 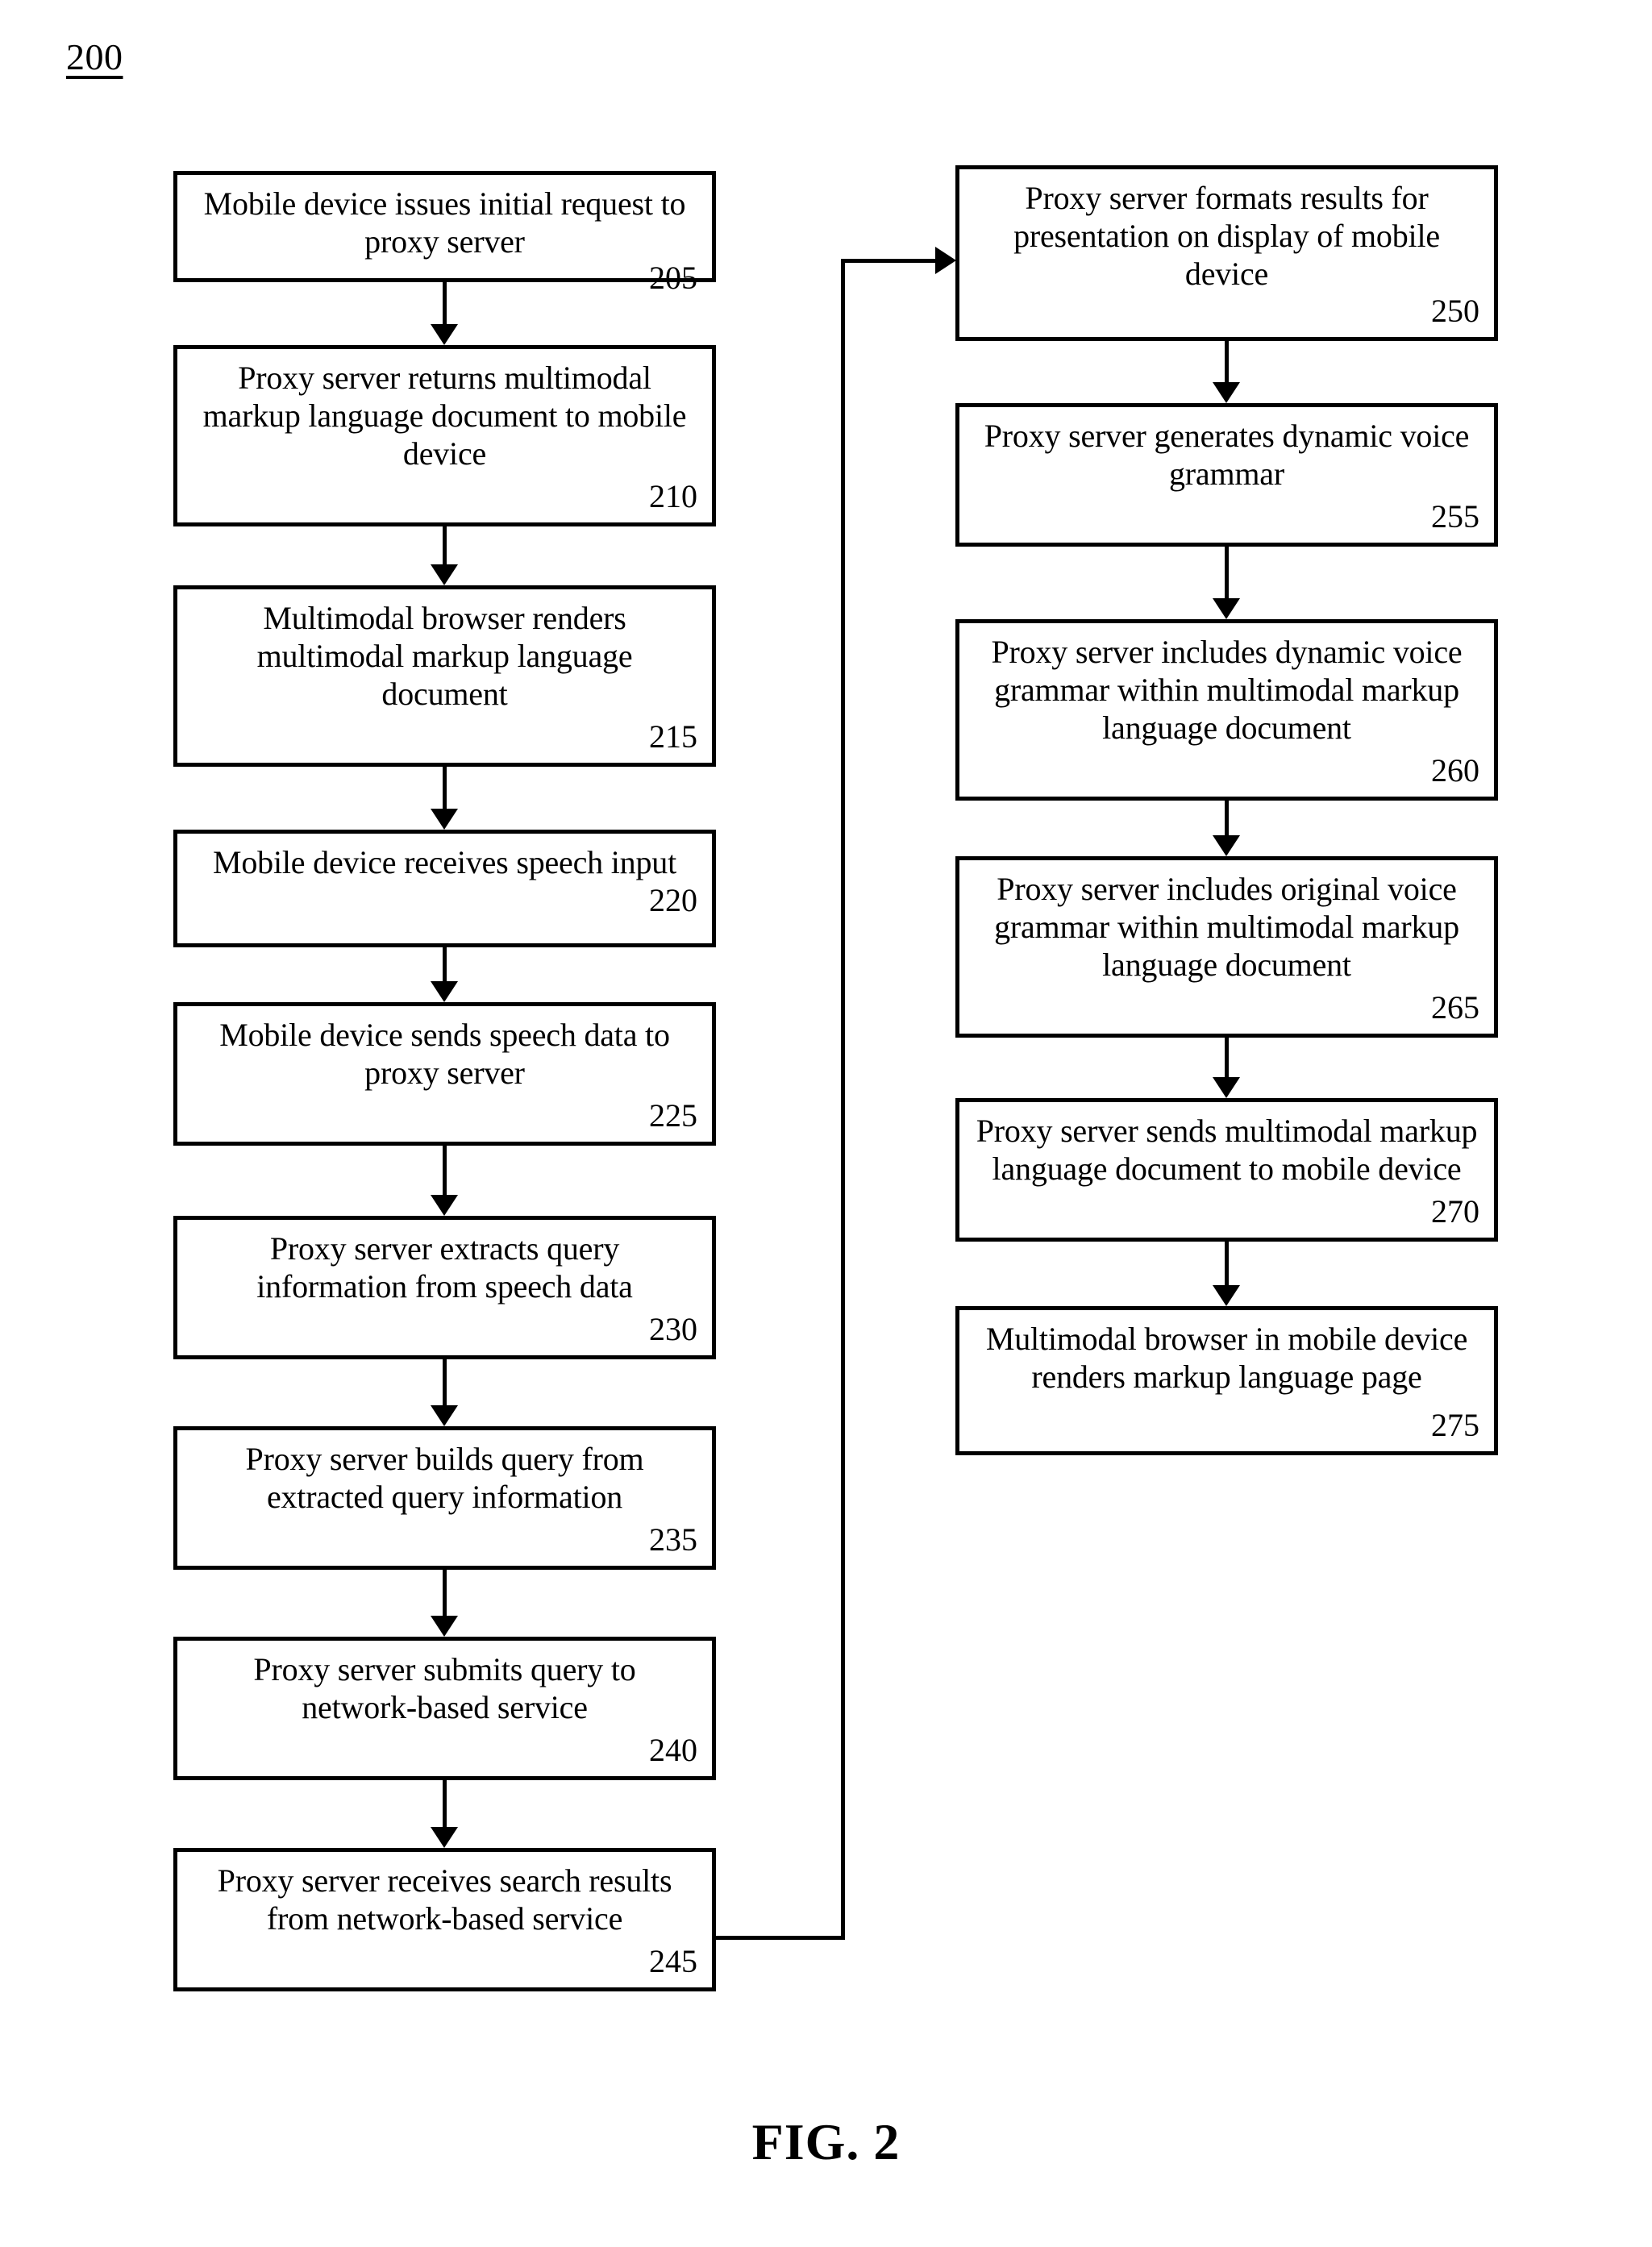 What do you see at coordinates (673, 1539) in the screenshot?
I see `flowchart-node-235-ref: 235` at bounding box center [673, 1539].